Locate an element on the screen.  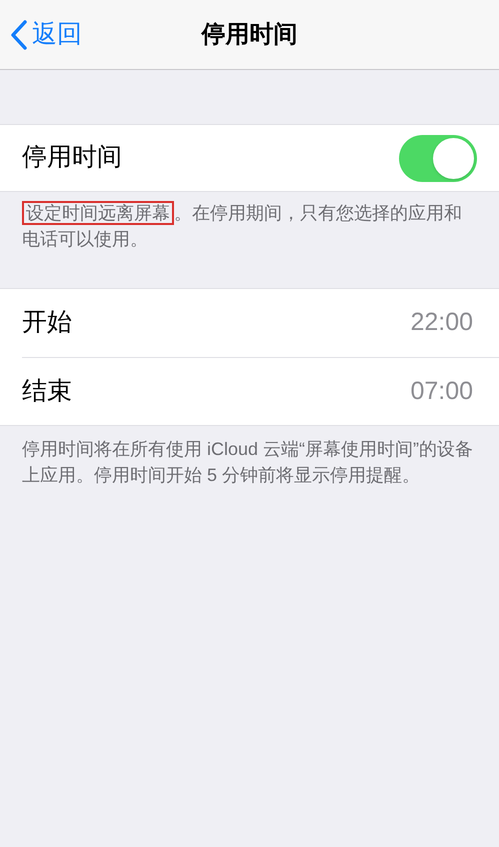
back-chevron-icon is located at coordinates (19, 35).